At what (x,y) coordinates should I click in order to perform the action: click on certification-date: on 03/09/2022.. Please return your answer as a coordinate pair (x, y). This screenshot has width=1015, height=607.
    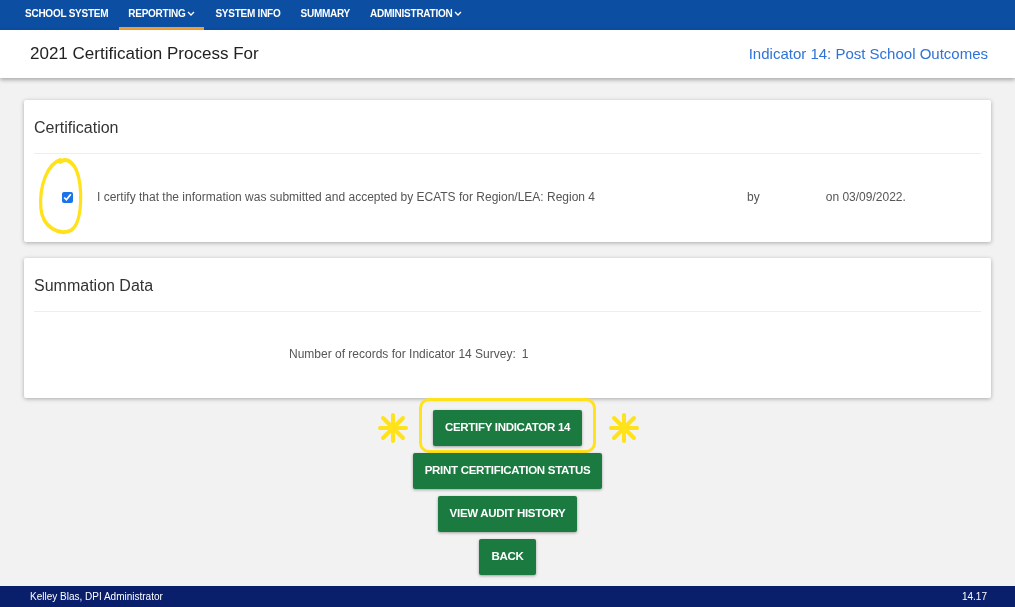
    Looking at the image, I should click on (865, 197).